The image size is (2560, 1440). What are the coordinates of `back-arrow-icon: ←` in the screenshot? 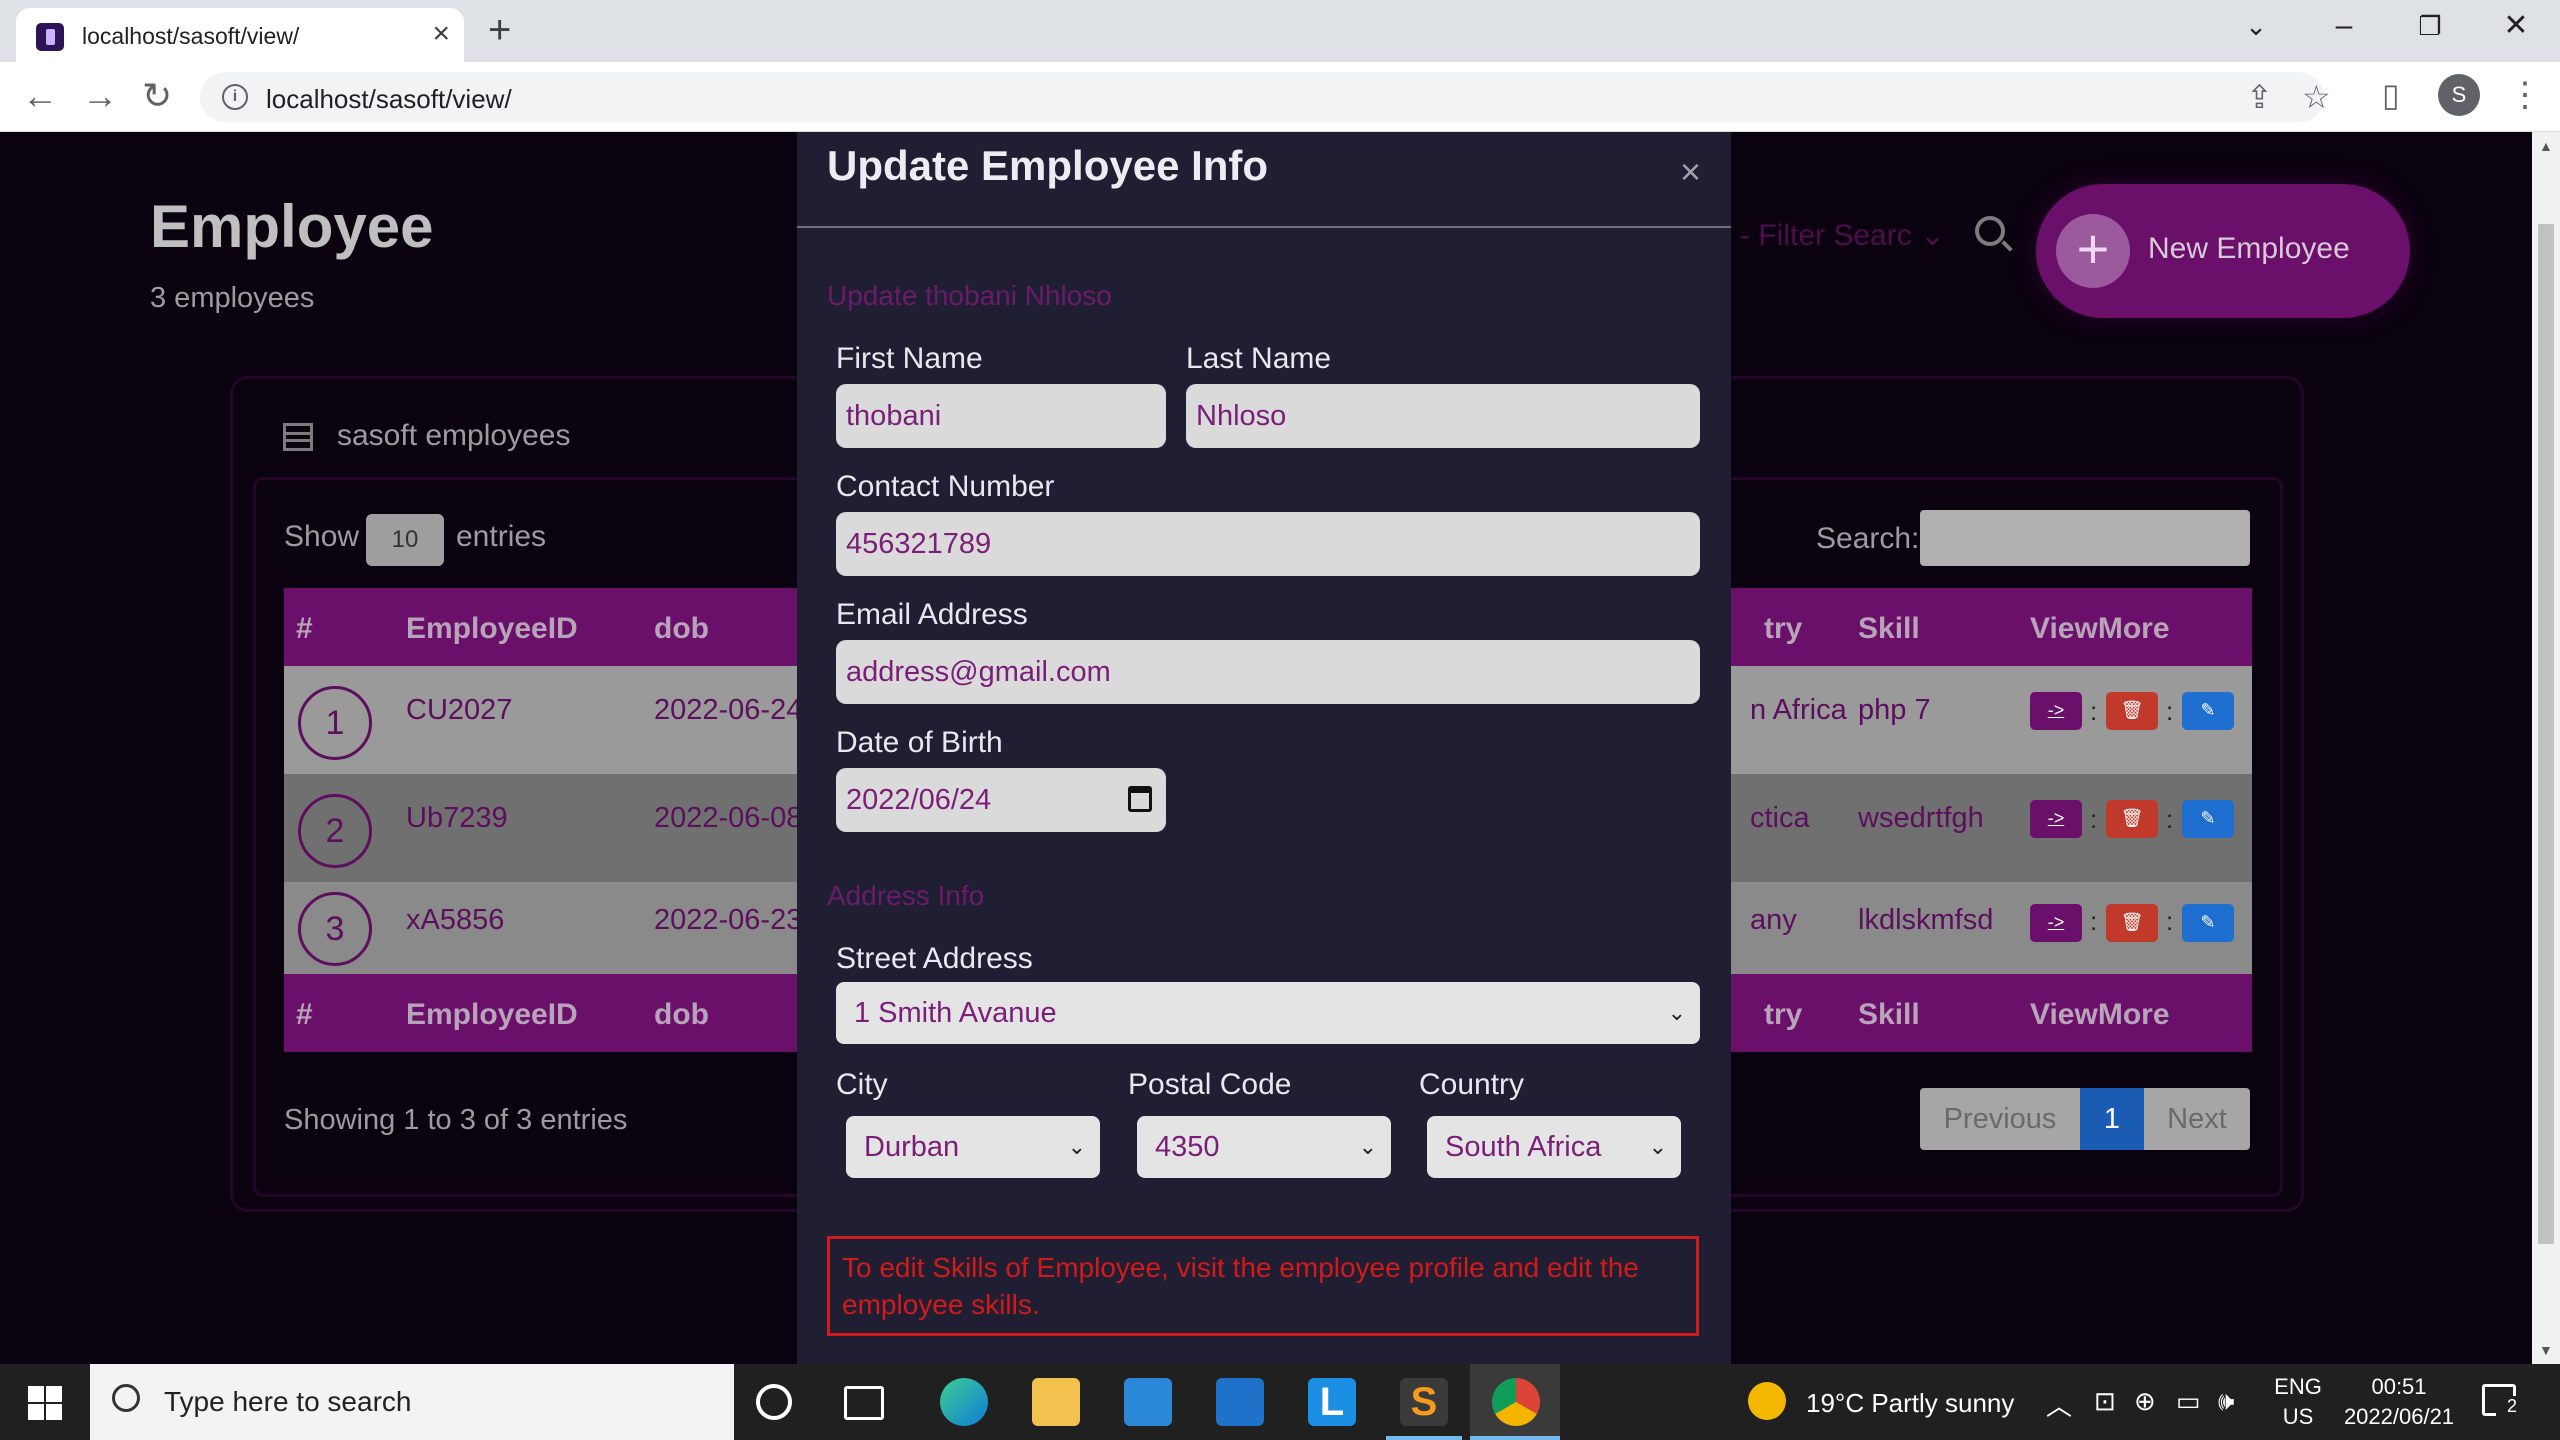 It's located at (40, 96).